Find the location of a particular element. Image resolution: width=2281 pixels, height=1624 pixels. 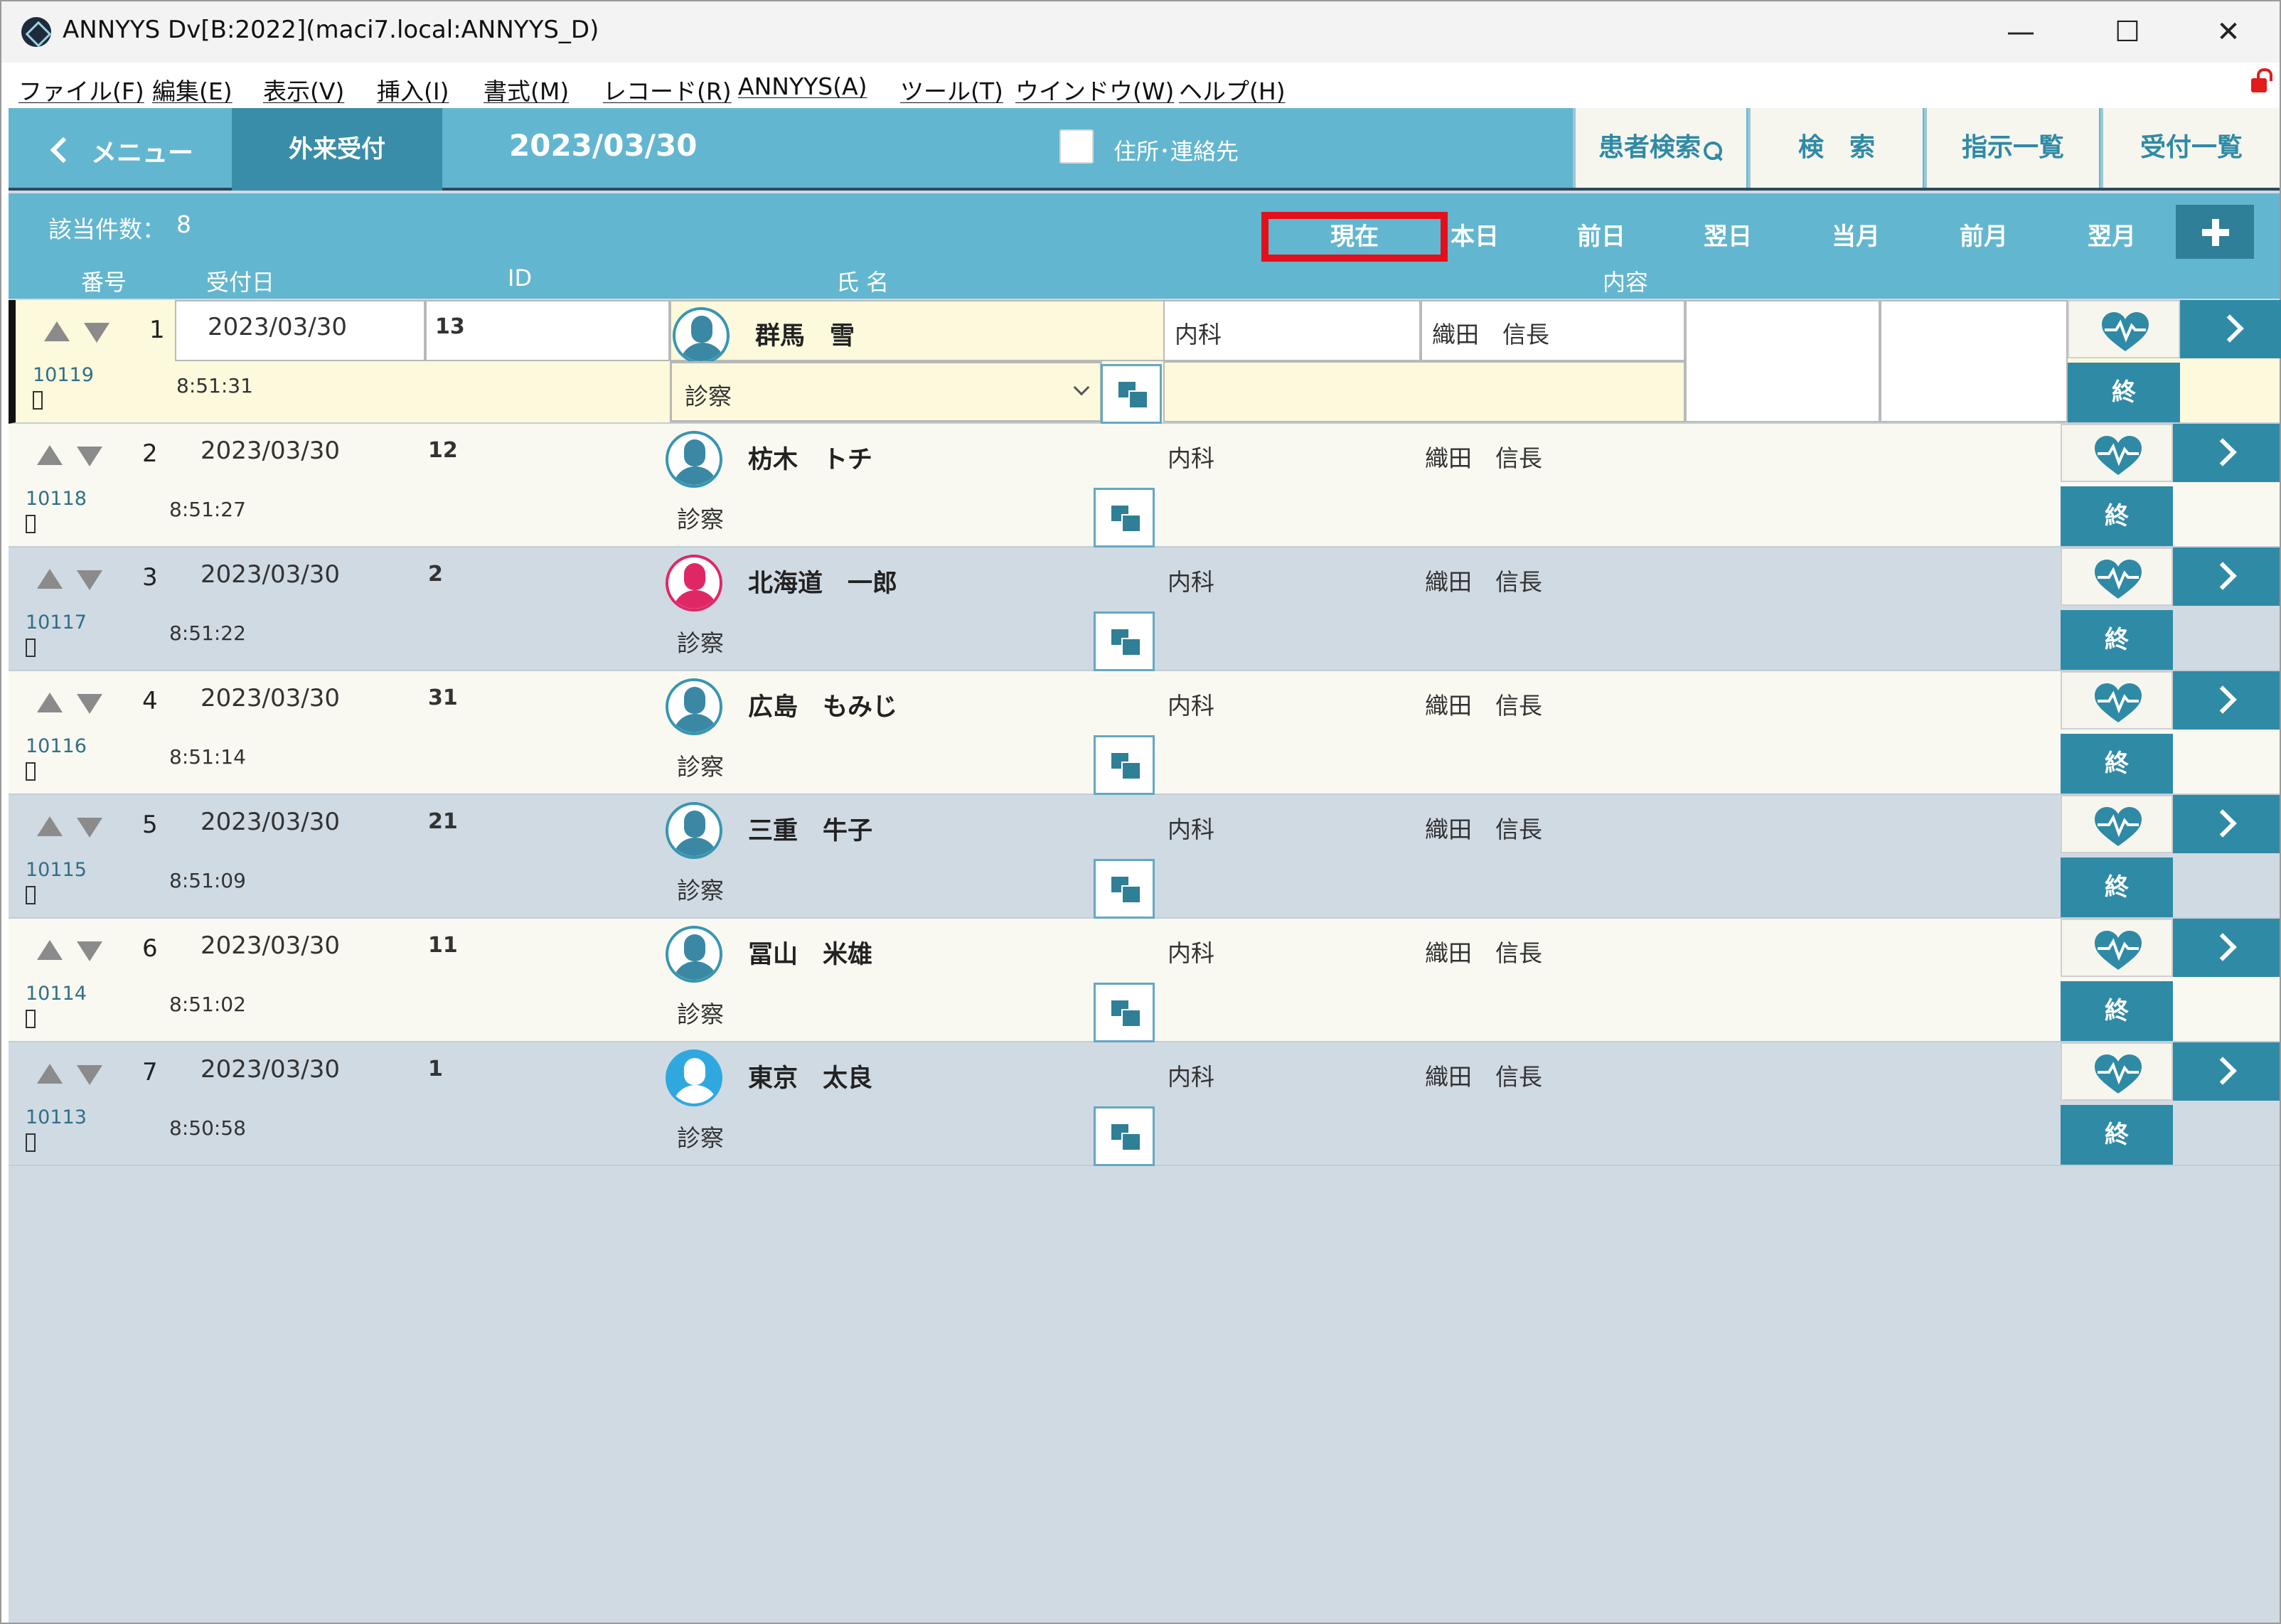

menu-back-button: メニュー is located at coordinates (120, 149).